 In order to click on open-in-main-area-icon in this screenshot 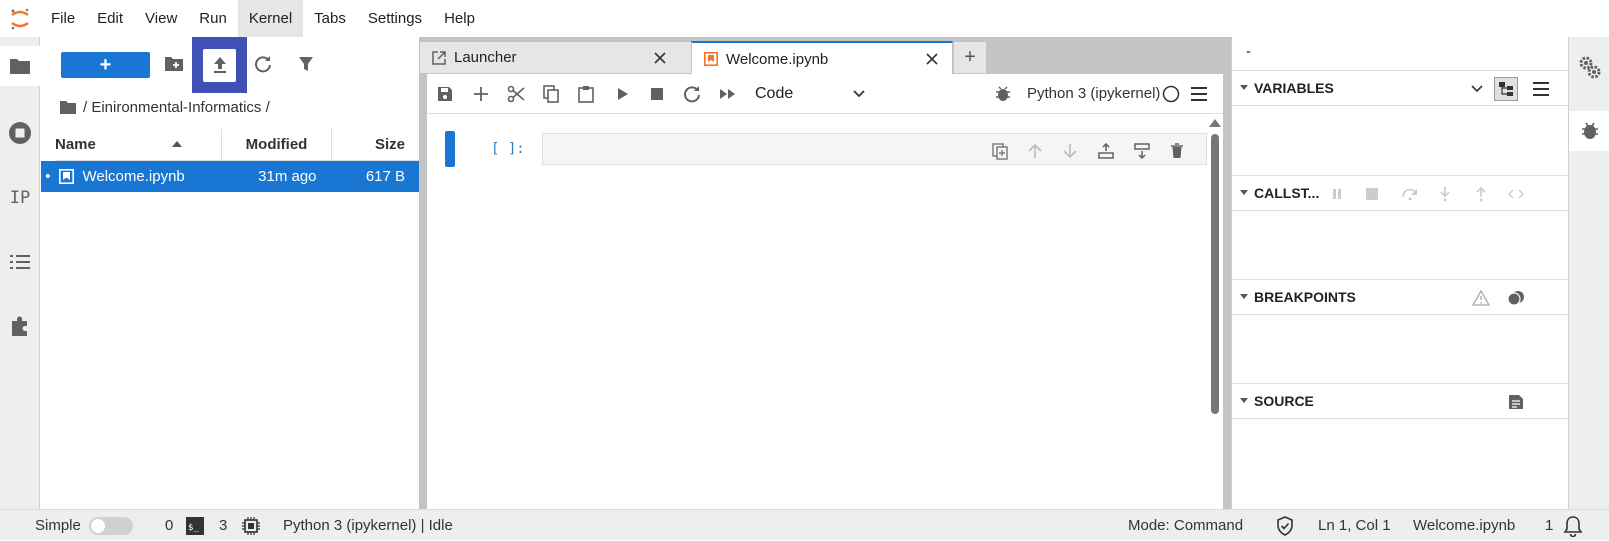, I will do `click(1516, 402)`.